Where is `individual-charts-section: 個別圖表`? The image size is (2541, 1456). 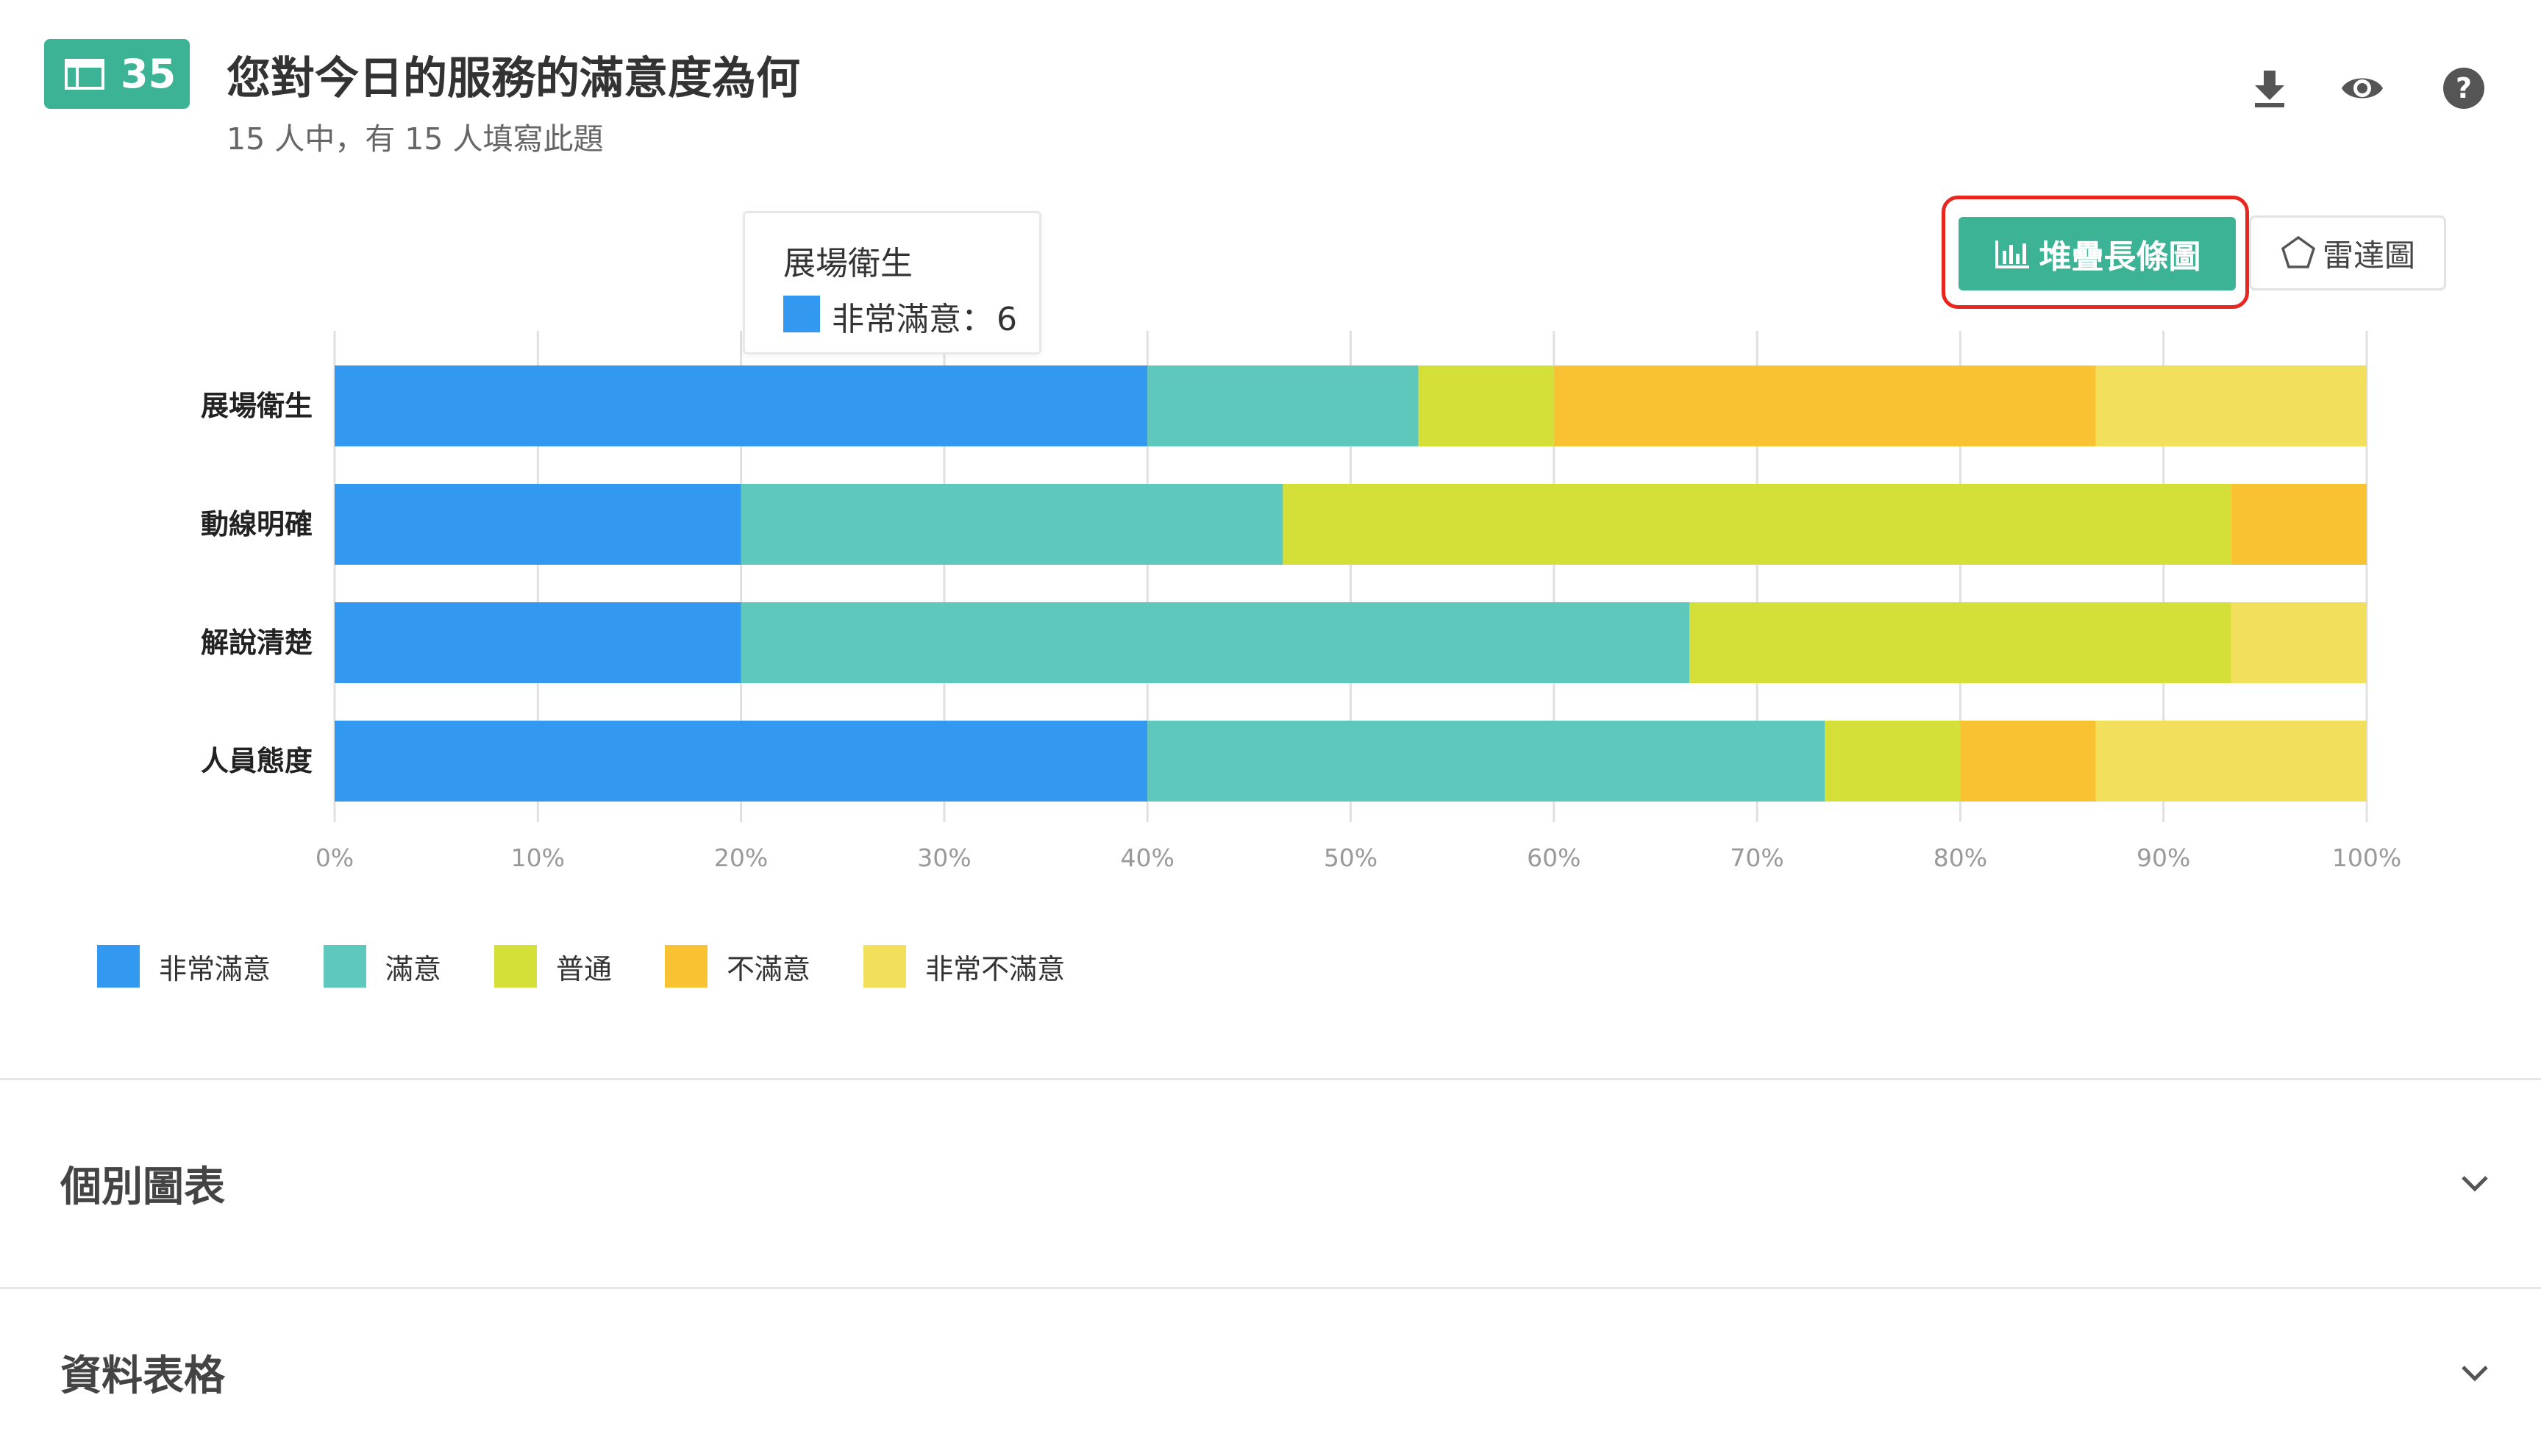
individual-charts-section: 個別圖表 is located at coordinates (1270, 1183).